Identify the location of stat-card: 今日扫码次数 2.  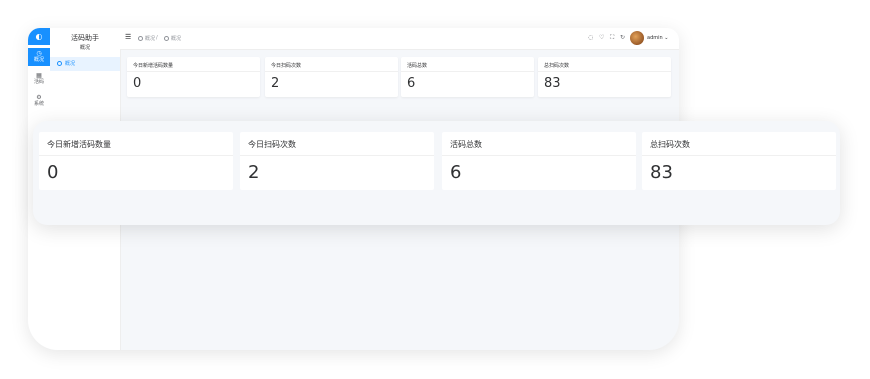
(331, 77).